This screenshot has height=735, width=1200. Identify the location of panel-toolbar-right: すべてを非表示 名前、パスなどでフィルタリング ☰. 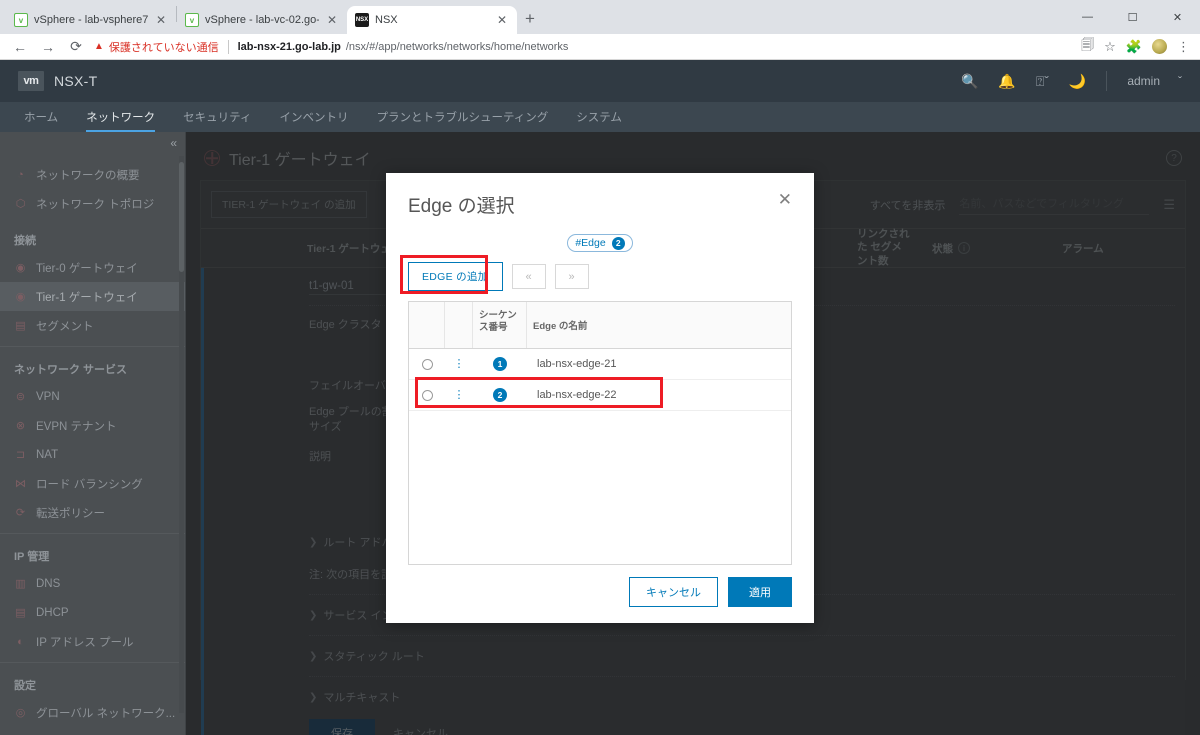
(1022, 205).